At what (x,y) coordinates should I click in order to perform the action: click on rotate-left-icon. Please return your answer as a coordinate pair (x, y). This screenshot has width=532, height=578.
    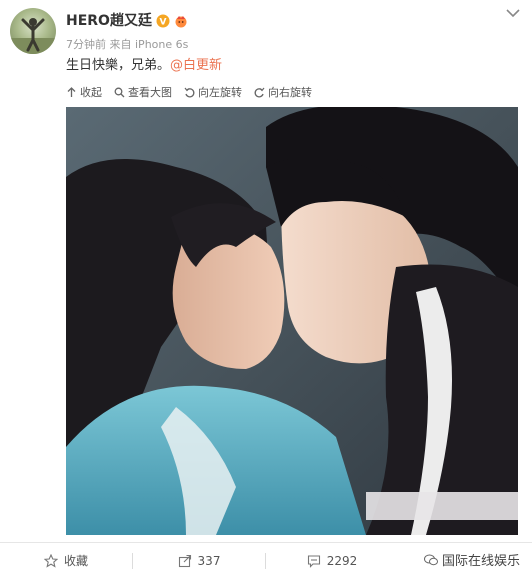
    Looking at the image, I should click on (189, 92).